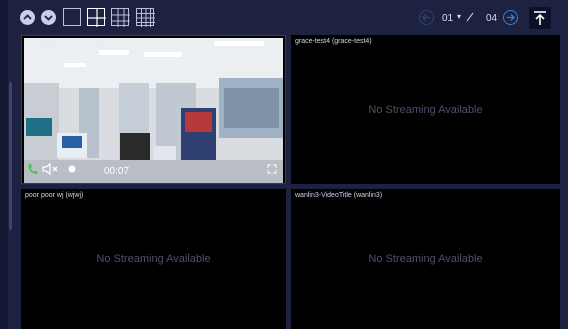 This screenshot has height=329, width=568. Describe the element at coordinates (153, 172) in the screenshot. I see `playback-controls: 00:07` at that location.